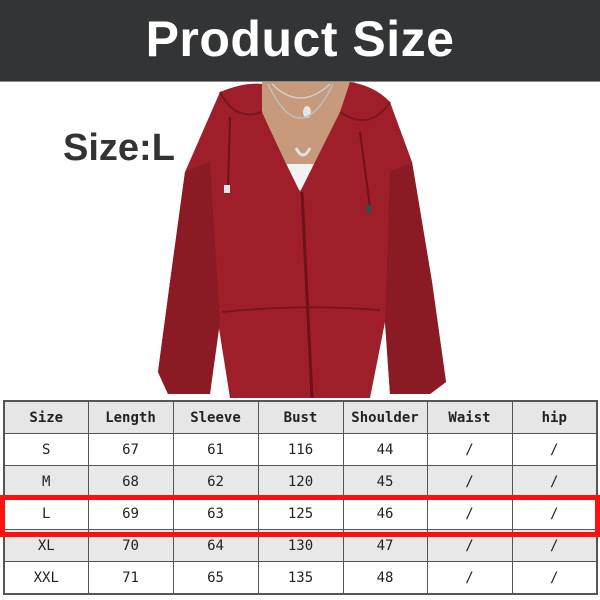 The height and width of the screenshot is (600, 600). I want to click on table-row: M 68 62 120 45 / /, so click(300, 481).